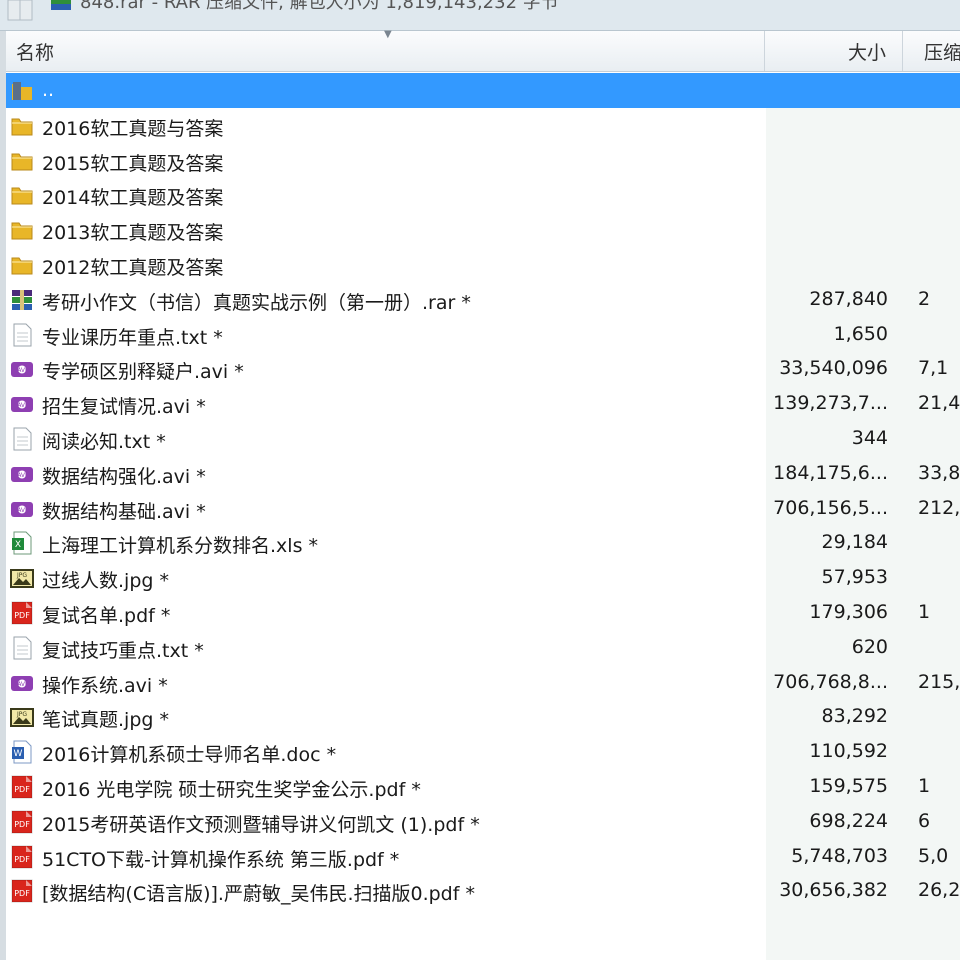  What do you see at coordinates (854, 577) in the screenshot?
I see `file-size: 57,953` at bounding box center [854, 577].